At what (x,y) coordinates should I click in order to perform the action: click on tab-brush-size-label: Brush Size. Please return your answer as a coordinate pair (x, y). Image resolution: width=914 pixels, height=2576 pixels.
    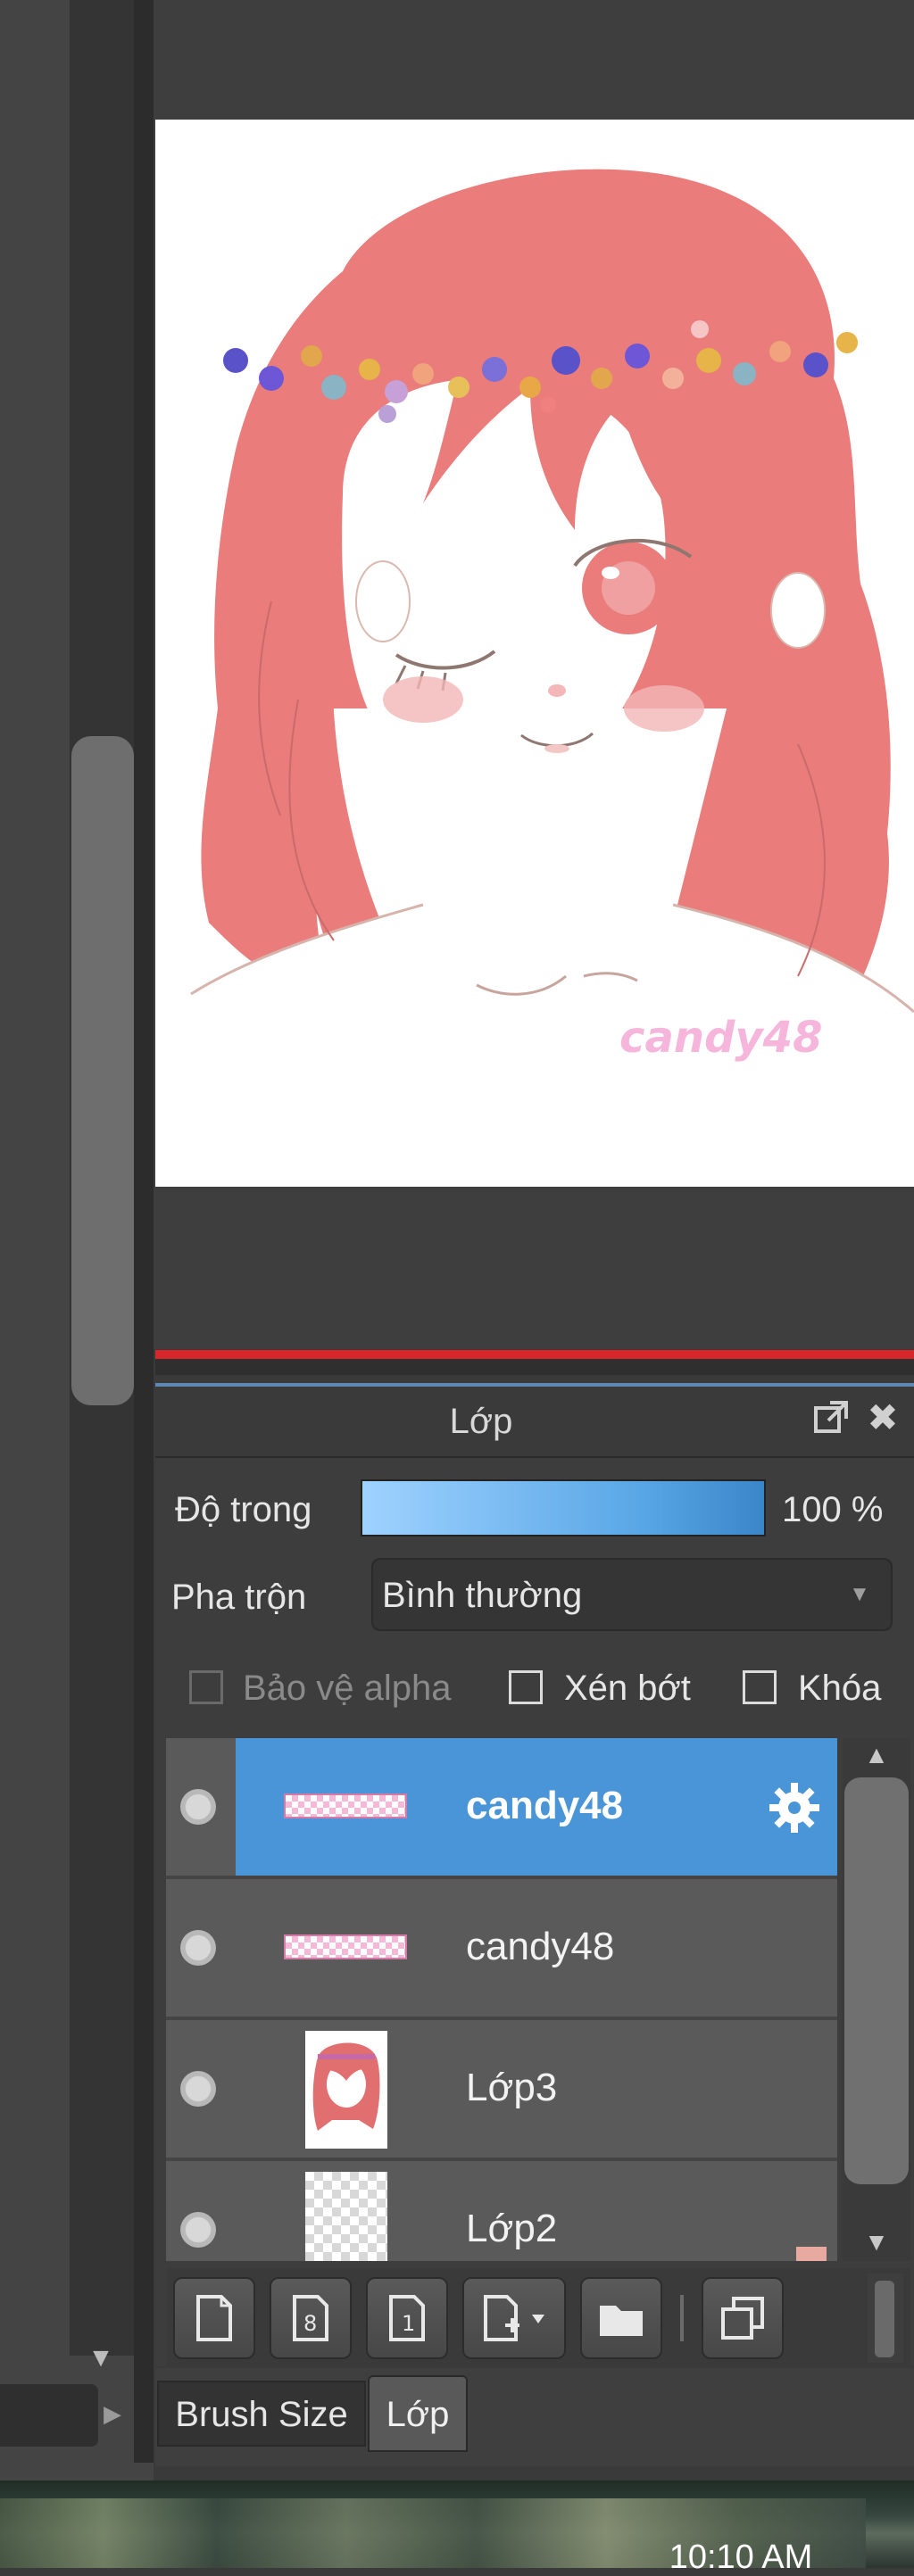
    Looking at the image, I should click on (261, 2414).